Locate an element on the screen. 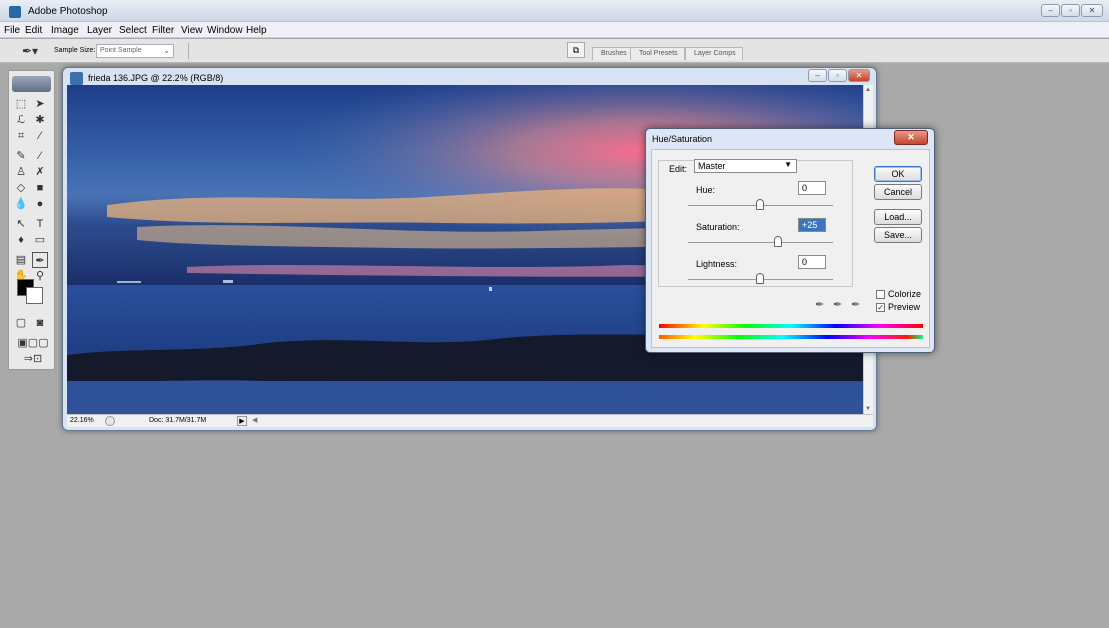 This screenshot has width=1109, height=628. scroll-down-icon: ▼ is located at coordinates (868, 409).